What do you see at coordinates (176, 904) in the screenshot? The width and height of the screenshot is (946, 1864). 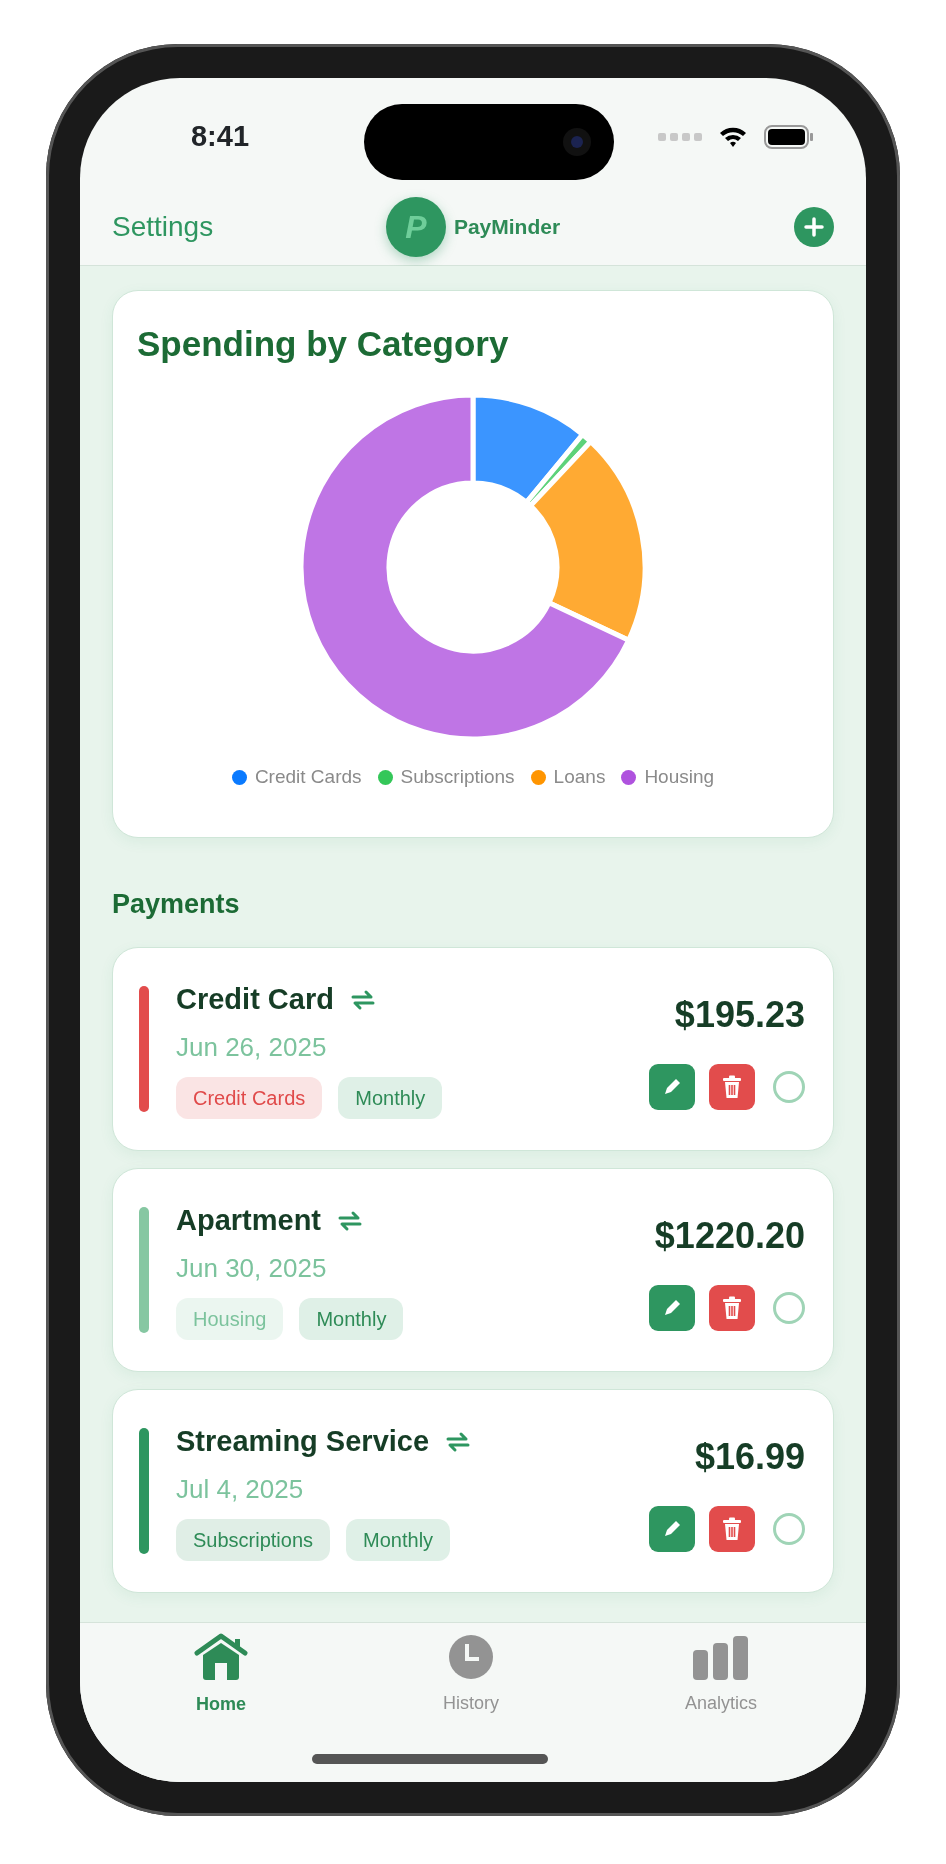 I see `section-heading: Payments` at bounding box center [176, 904].